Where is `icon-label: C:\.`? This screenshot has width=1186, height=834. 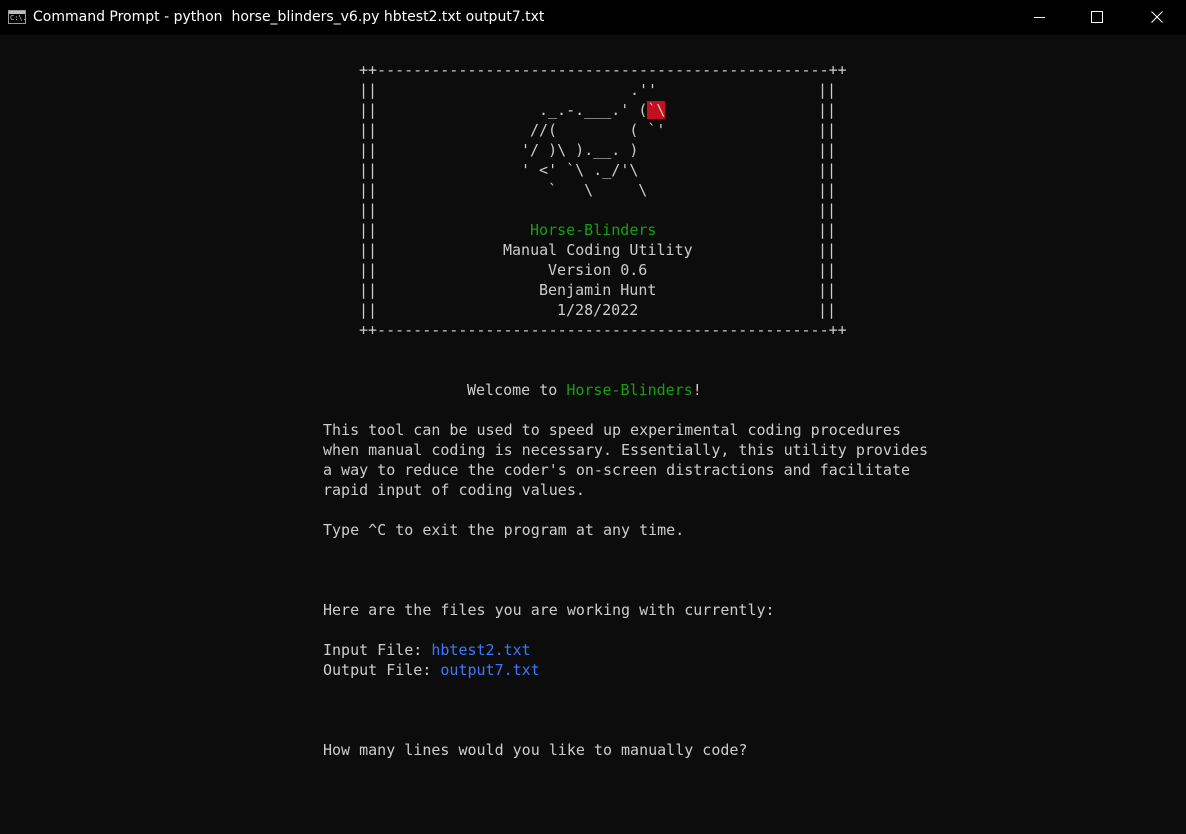 icon-label: C:\. is located at coordinates (18, 18).